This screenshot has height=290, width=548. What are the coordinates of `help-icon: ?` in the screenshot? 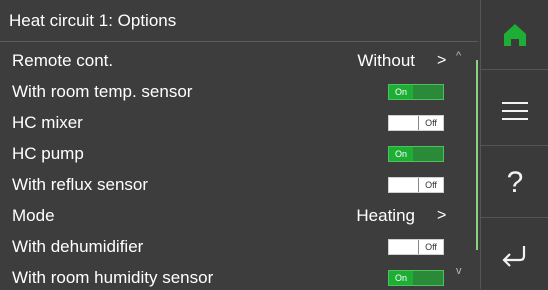 It's located at (515, 182).